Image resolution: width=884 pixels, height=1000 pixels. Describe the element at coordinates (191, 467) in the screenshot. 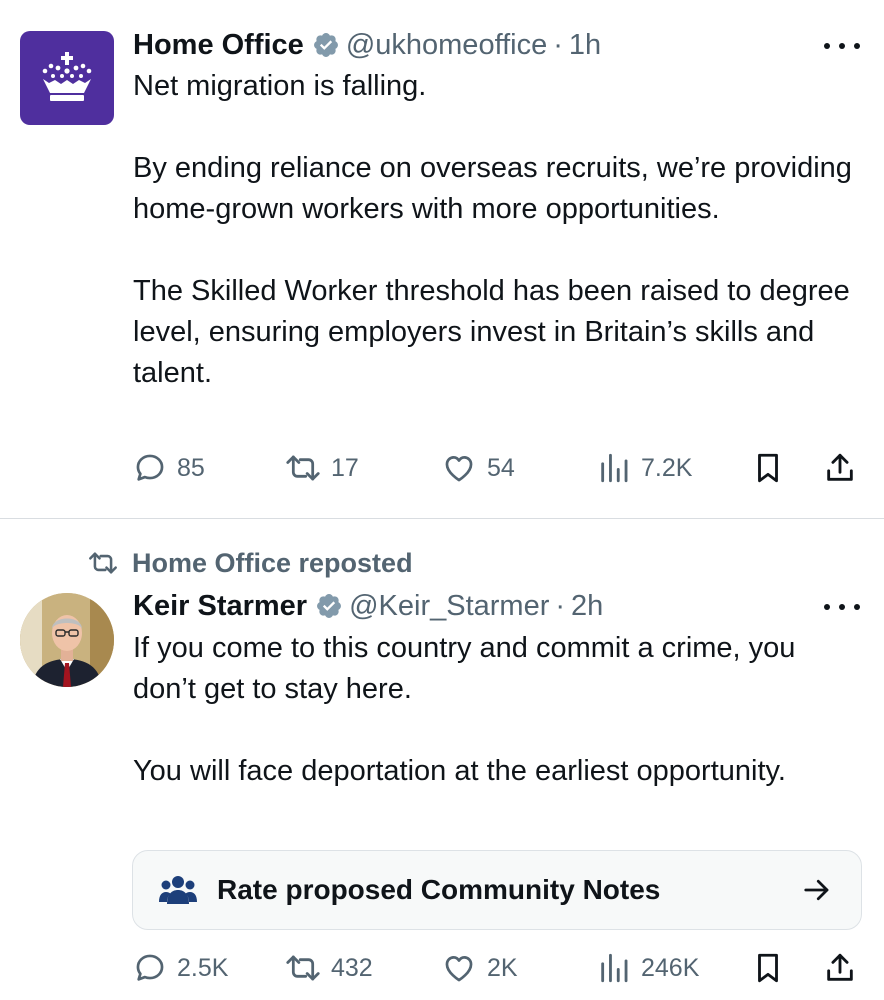

I see `reply-count: 85` at that location.